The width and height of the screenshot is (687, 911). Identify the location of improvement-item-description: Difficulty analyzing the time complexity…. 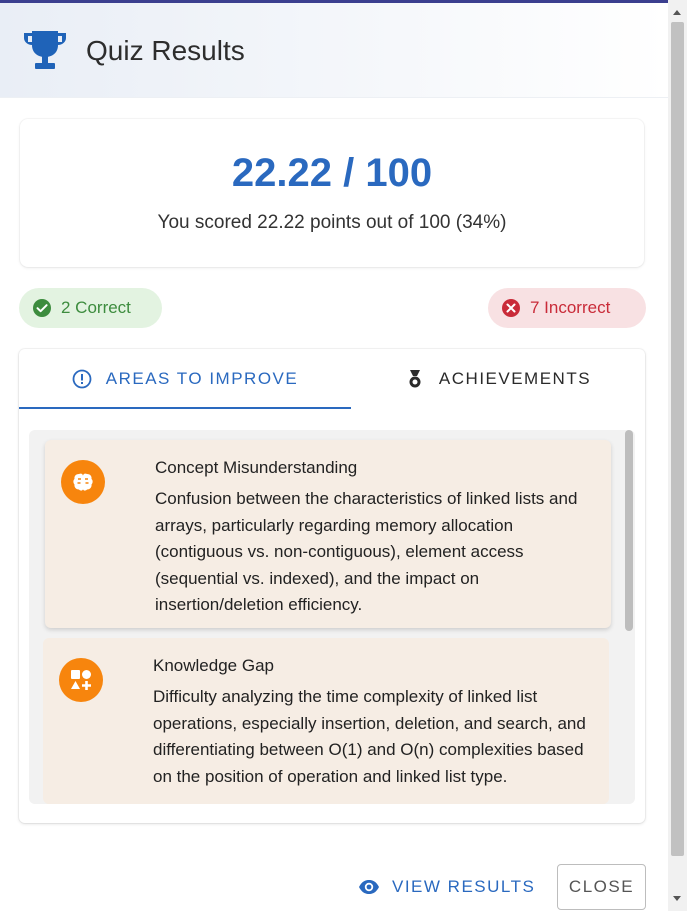
(369, 736).